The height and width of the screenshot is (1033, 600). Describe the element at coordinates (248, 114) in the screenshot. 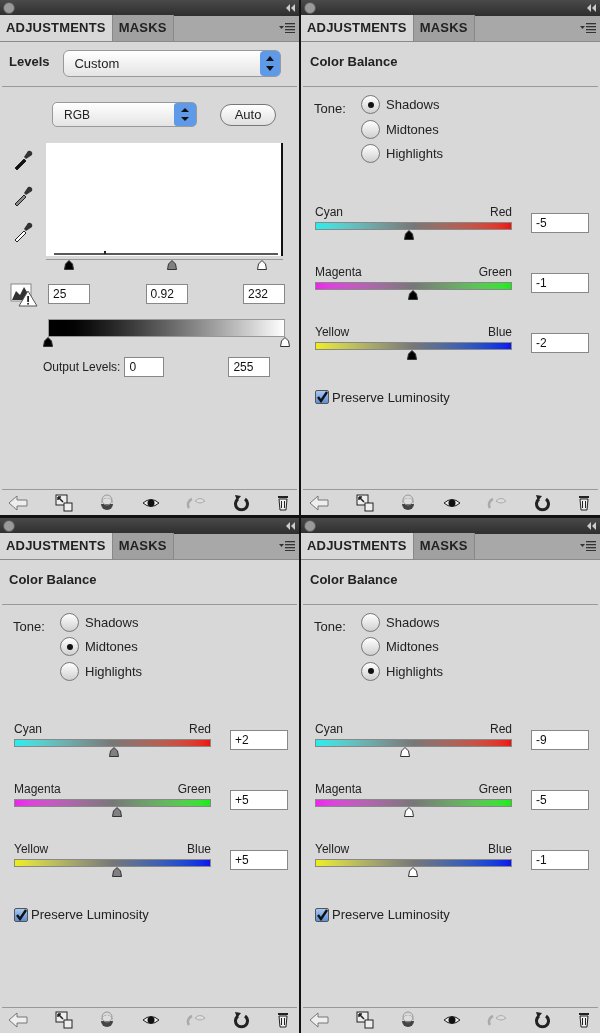

I see `auto-button: Auto` at that location.